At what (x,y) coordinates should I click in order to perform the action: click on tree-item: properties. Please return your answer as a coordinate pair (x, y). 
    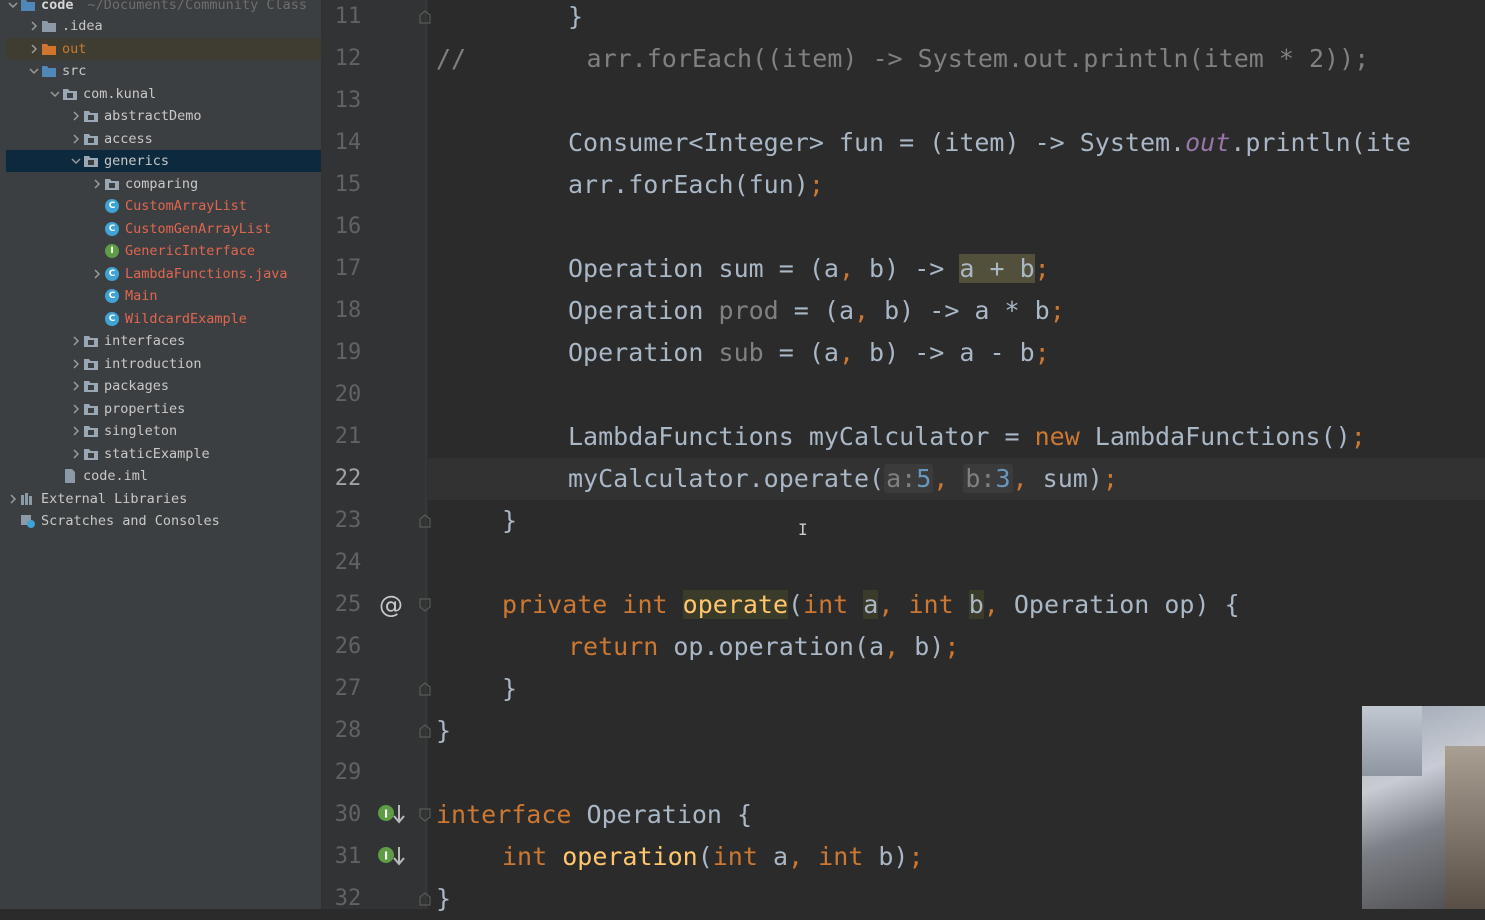
    Looking at the image, I should click on (164, 409).